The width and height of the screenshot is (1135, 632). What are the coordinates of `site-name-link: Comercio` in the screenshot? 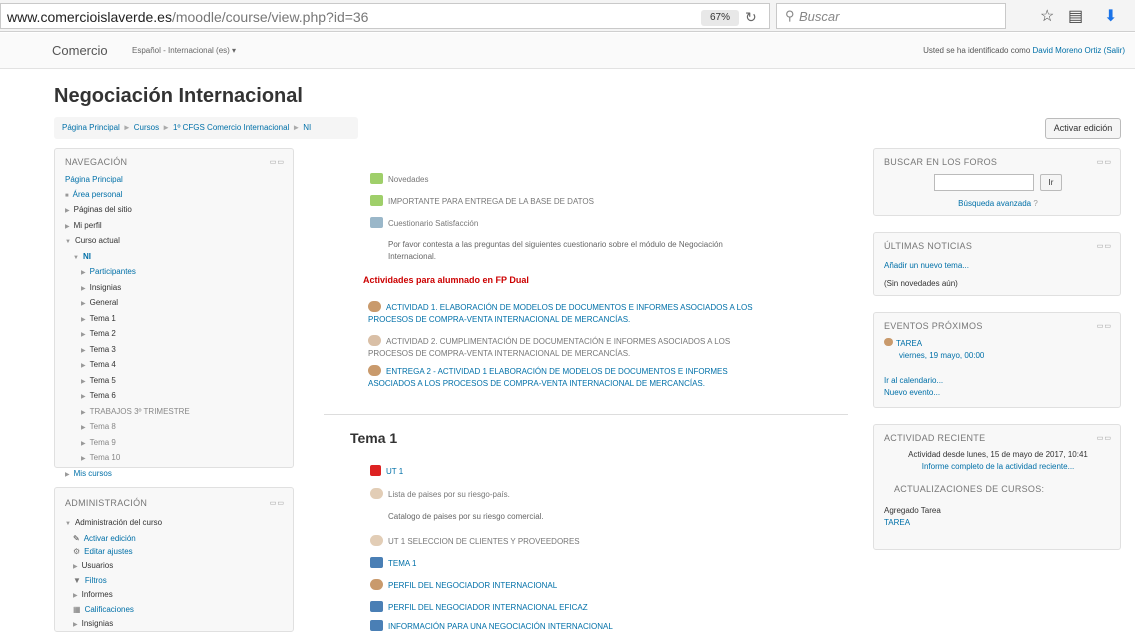 It's located at (80, 50).